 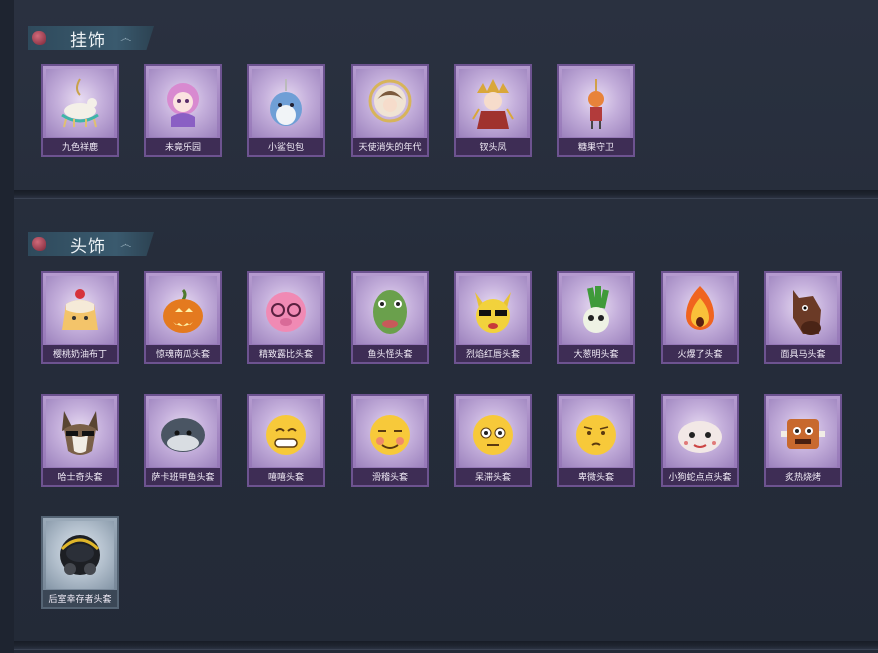 What do you see at coordinates (80, 103) in the screenshot?
I see `deer-pendant-icon` at bounding box center [80, 103].